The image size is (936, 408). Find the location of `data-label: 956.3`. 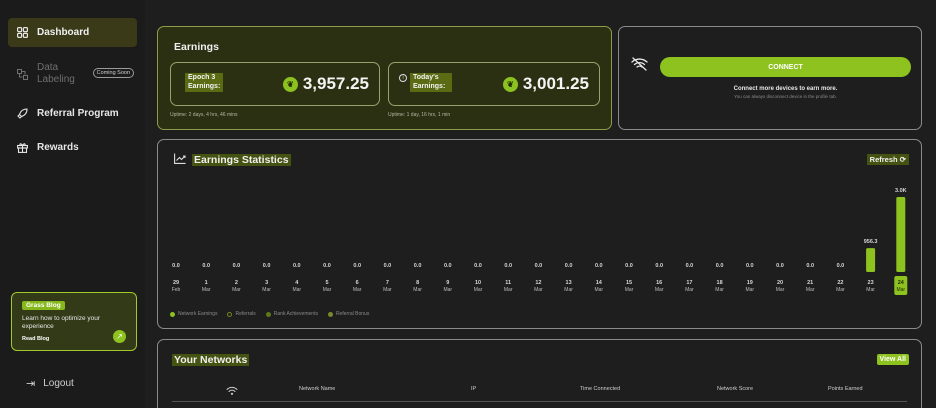

data-label: 956.3 is located at coordinates (871, 242).